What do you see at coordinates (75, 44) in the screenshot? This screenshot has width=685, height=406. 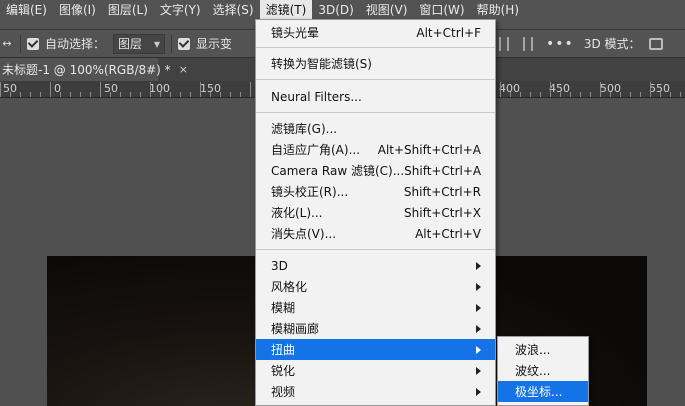 I see `auto-select-label: 自动选择：` at bounding box center [75, 44].